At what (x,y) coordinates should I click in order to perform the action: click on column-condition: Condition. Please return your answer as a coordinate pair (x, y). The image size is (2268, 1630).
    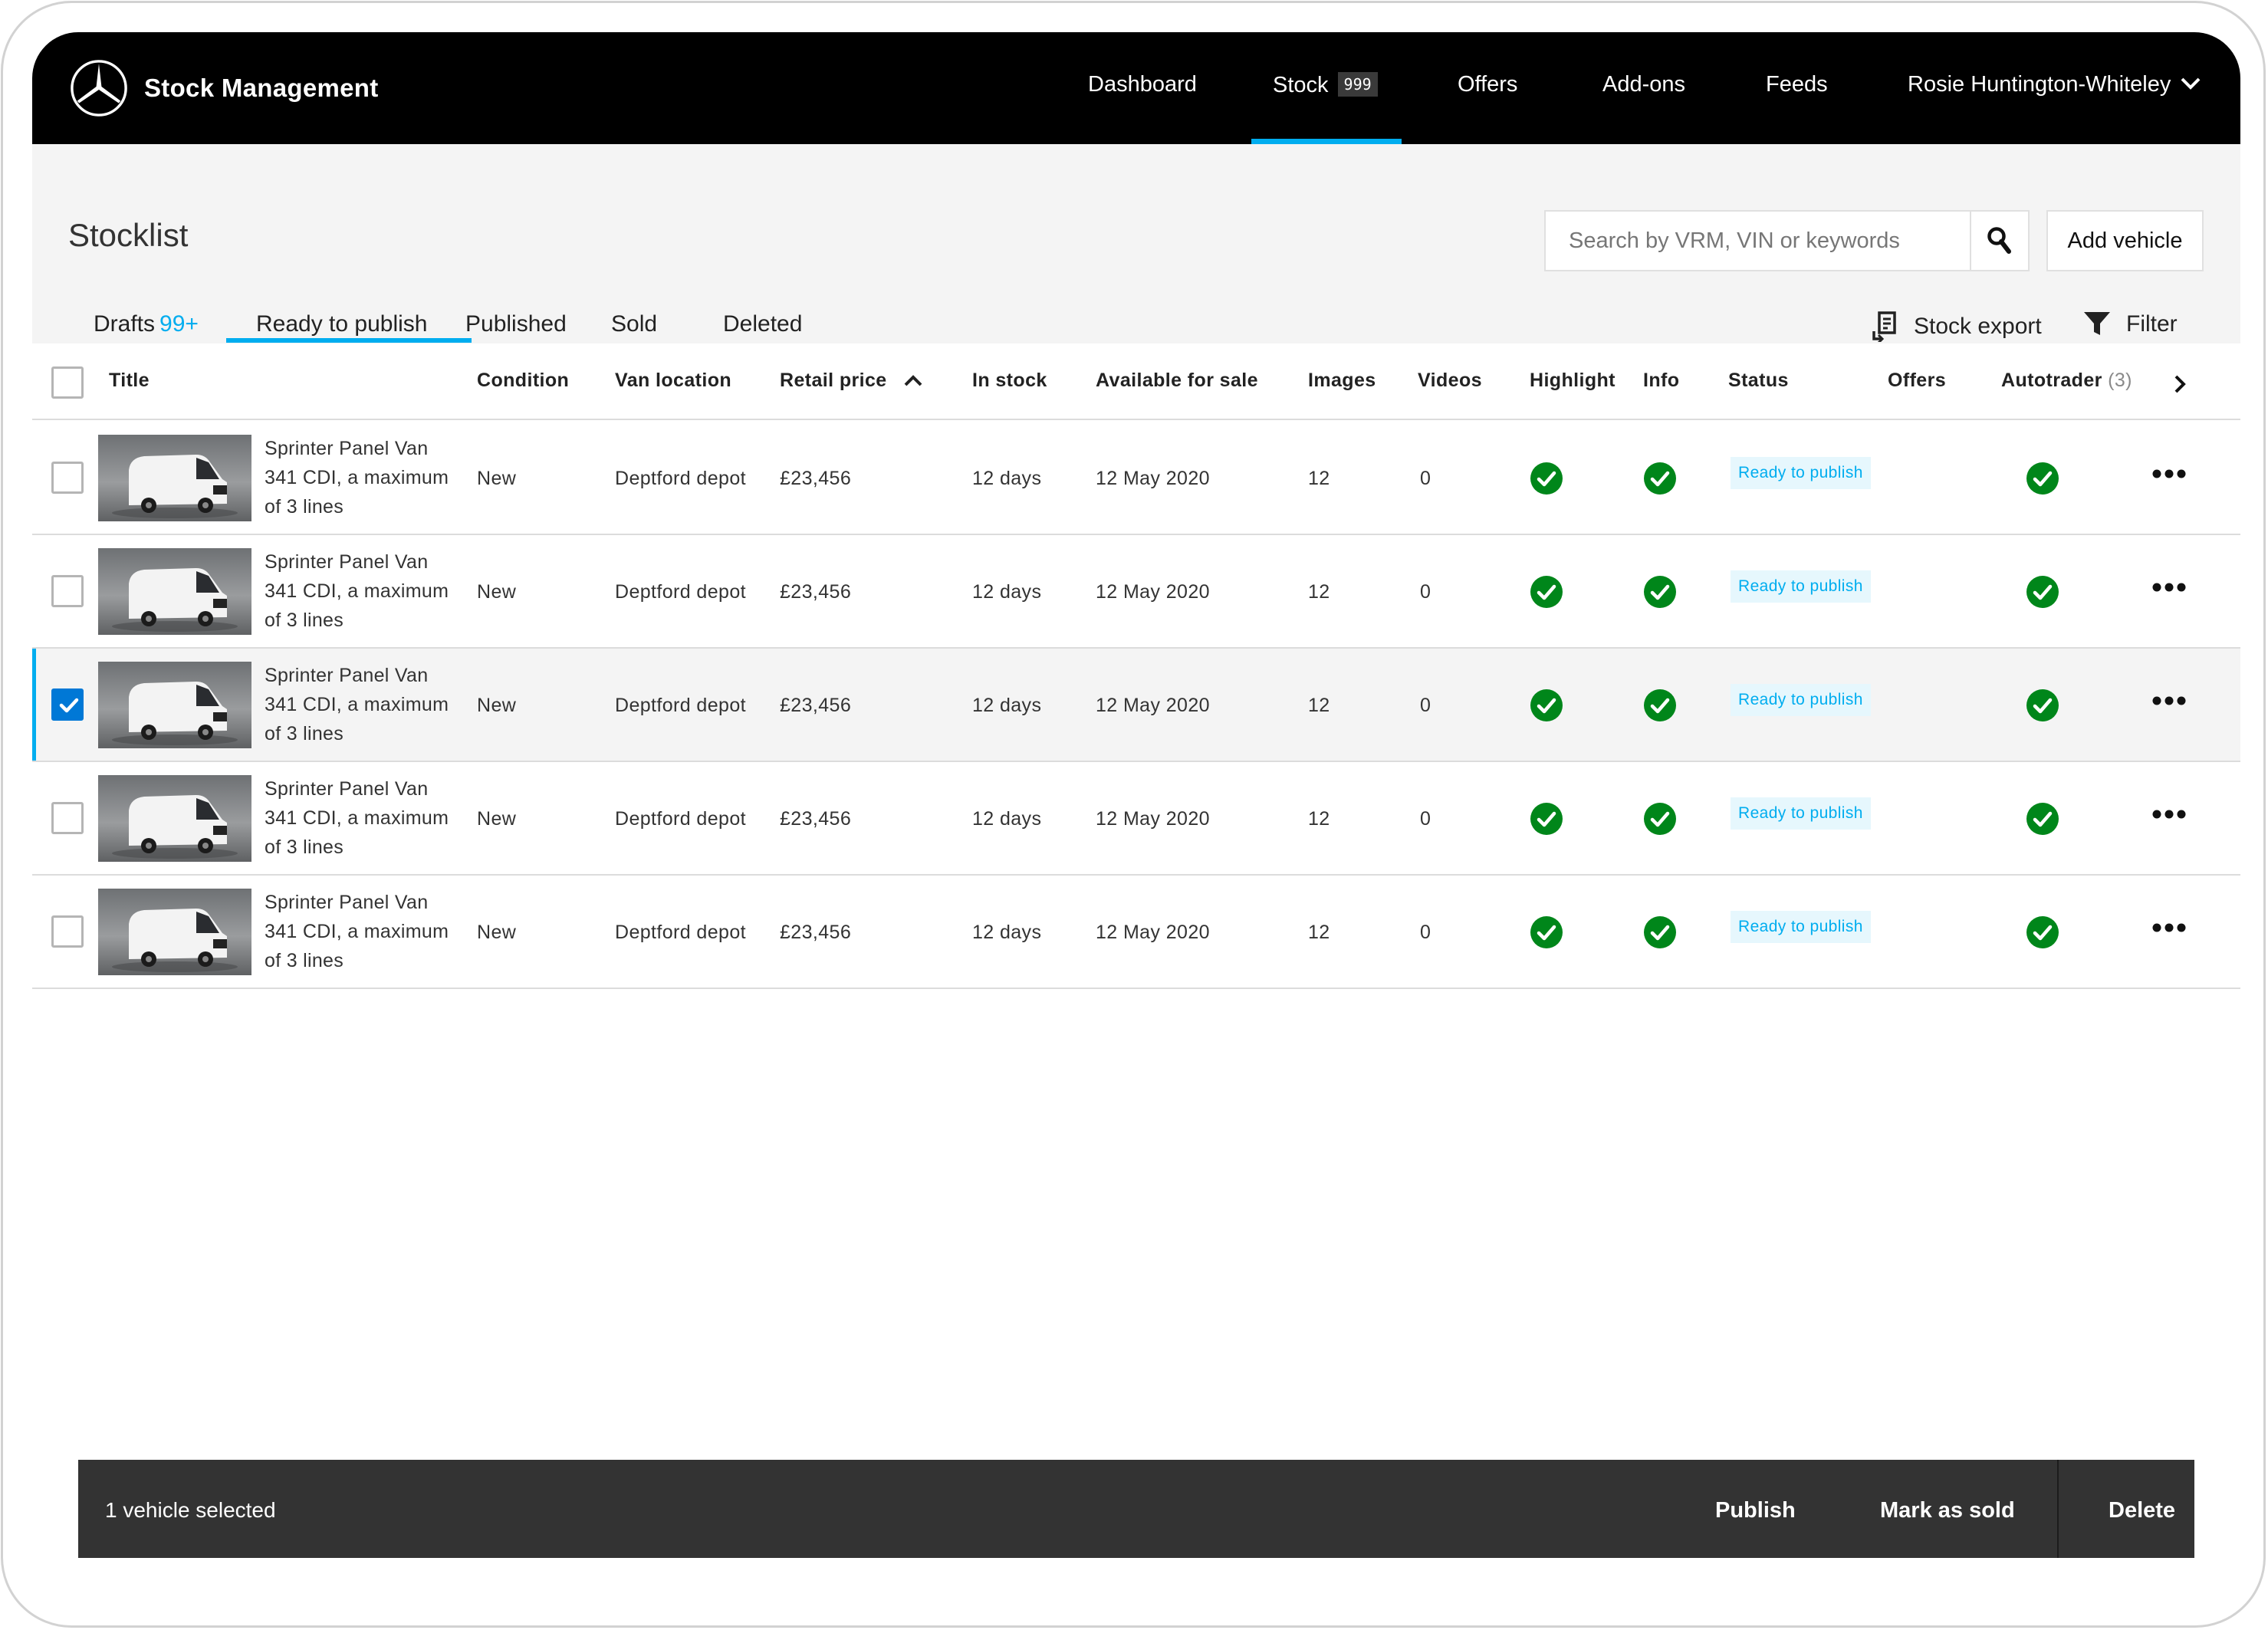
    Looking at the image, I should click on (523, 381).